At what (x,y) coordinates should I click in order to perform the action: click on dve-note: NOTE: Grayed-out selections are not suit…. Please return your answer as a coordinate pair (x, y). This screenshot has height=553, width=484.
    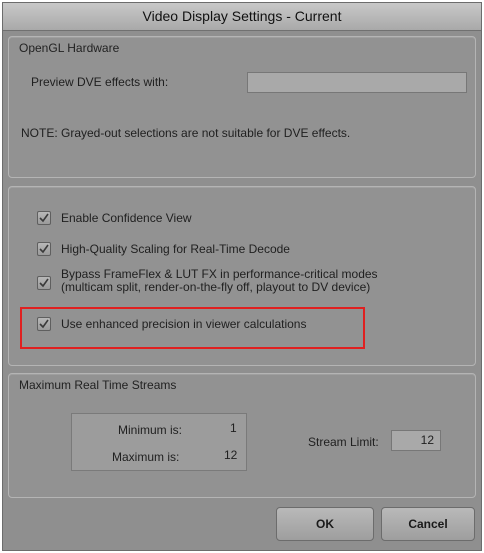
    Looking at the image, I should click on (186, 133).